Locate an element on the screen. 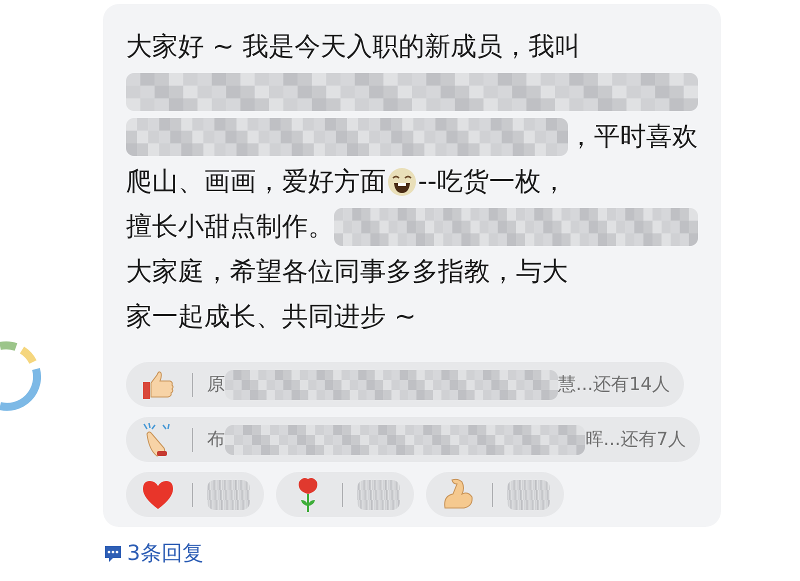 The height and width of the screenshot is (581, 800). reactor-names: 晖...还有7人 is located at coordinates (635, 440).